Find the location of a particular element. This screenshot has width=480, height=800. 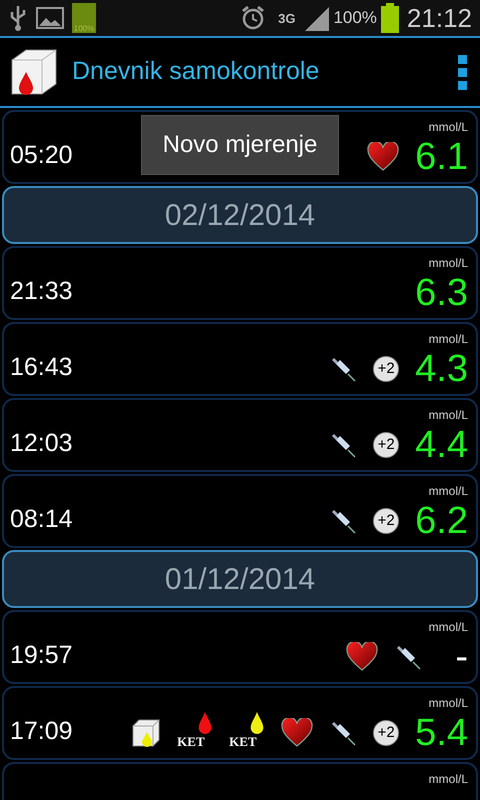

reading-card: mmol/L 16:43 +2 4.3 is located at coordinates (240, 359).